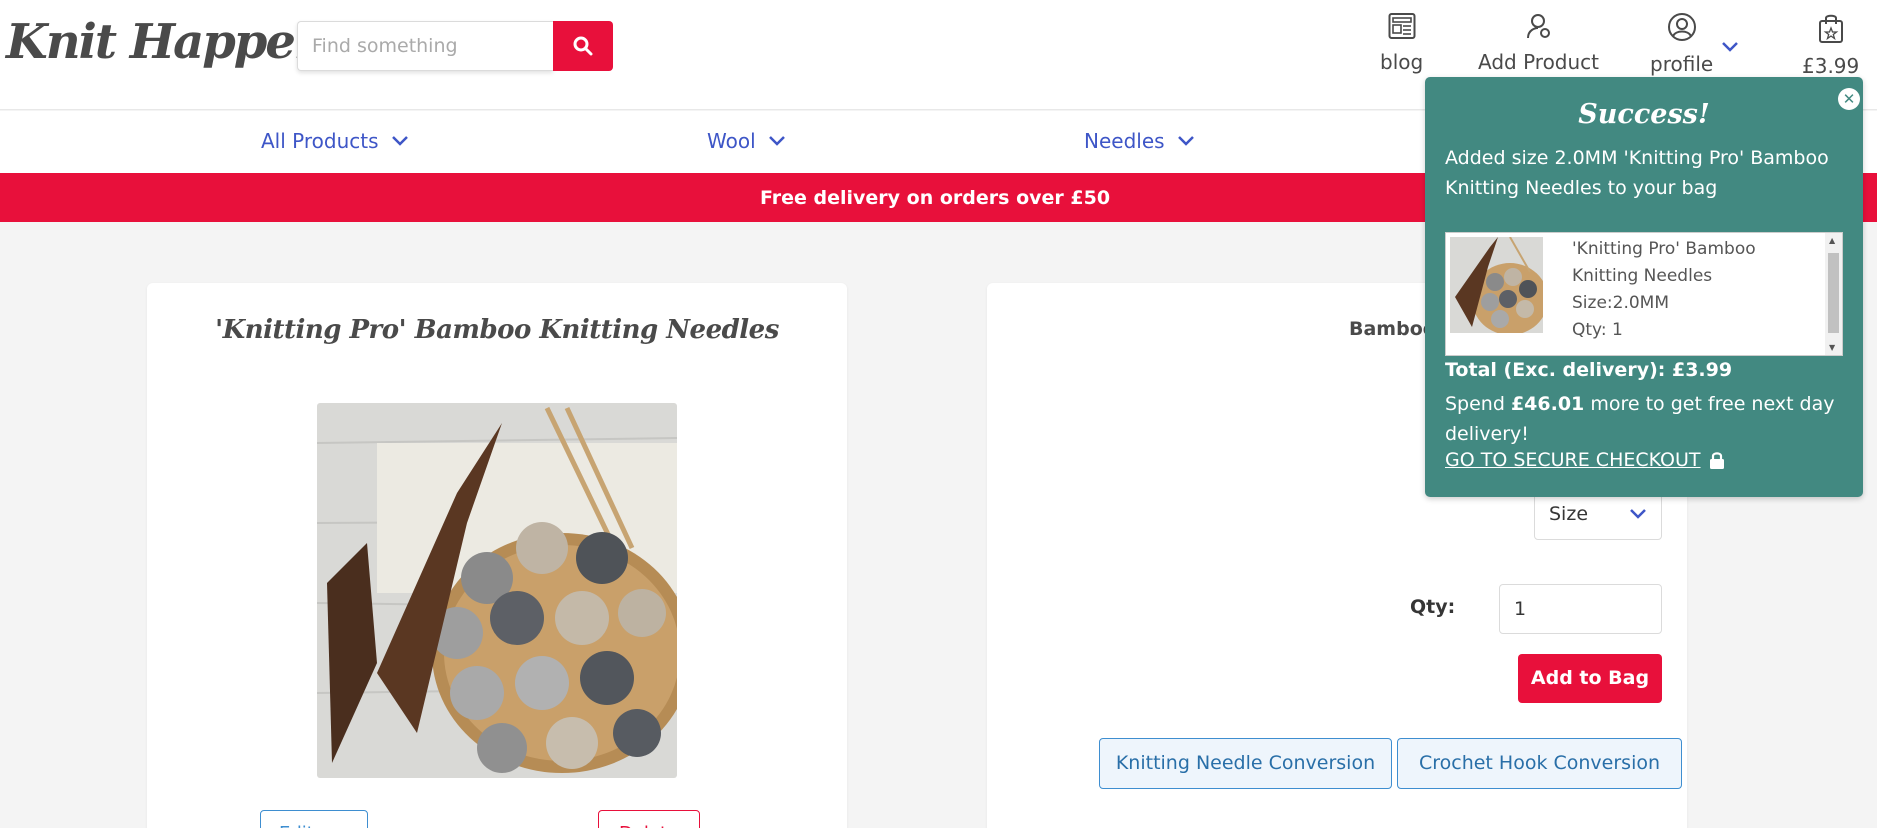 The width and height of the screenshot is (1877, 828). Describe the element at coordinates (1664, 249) in the screenshot. I see `bag-item-name-line1: 'Knitting Pro' Bamboo` at that location.